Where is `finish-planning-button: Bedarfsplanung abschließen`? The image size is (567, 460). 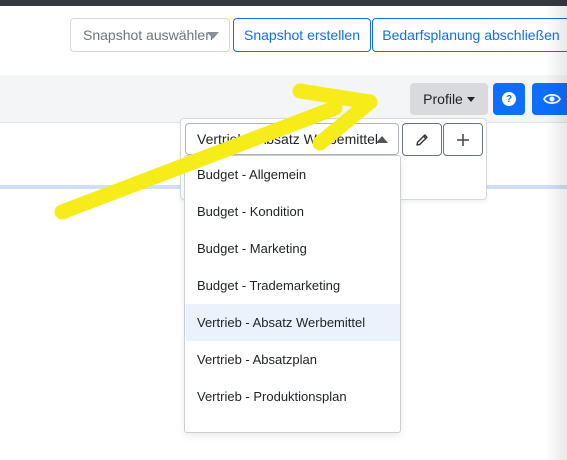
finish-planning-button: Bedarfsplanung abschließen is located at coordinates (469, 35).